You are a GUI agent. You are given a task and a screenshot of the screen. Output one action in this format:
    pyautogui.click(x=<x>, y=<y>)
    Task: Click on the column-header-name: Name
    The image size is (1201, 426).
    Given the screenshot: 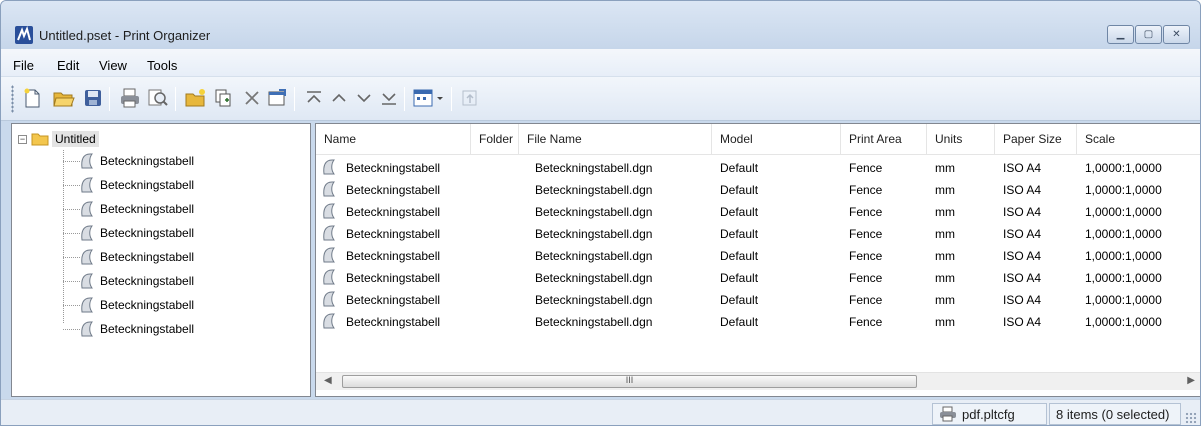 What is the action you would take?
    pyautogui.click(x=393, y=139)
    